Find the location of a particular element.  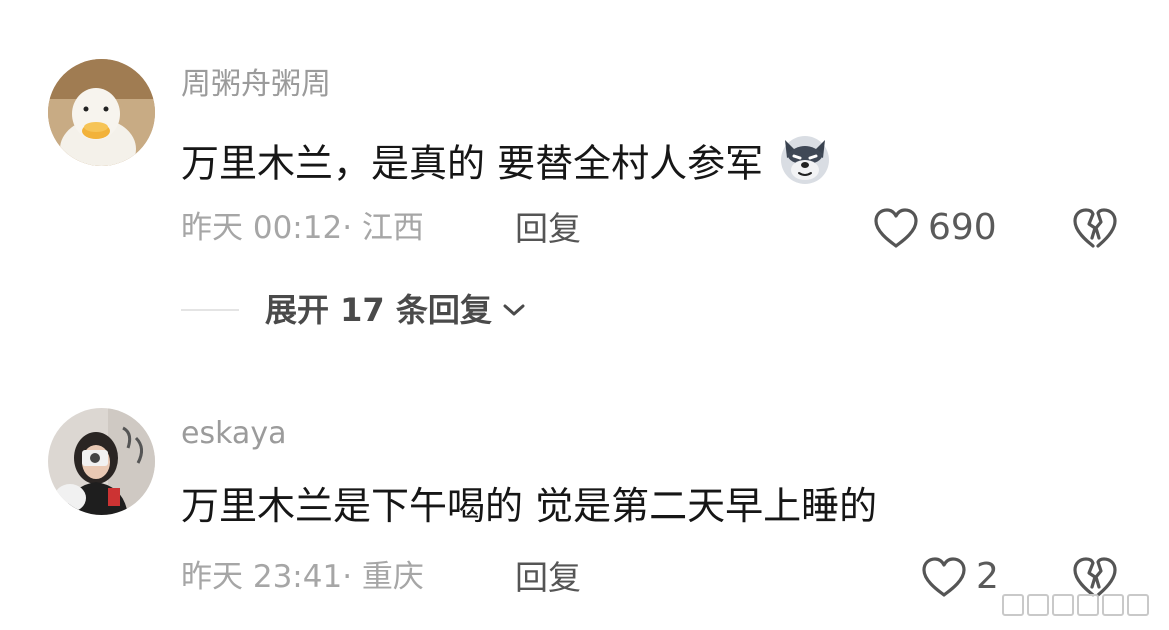

comment-text: 万里木兰，是真的 要替全村人参军 is located at coordinates (507, 164).